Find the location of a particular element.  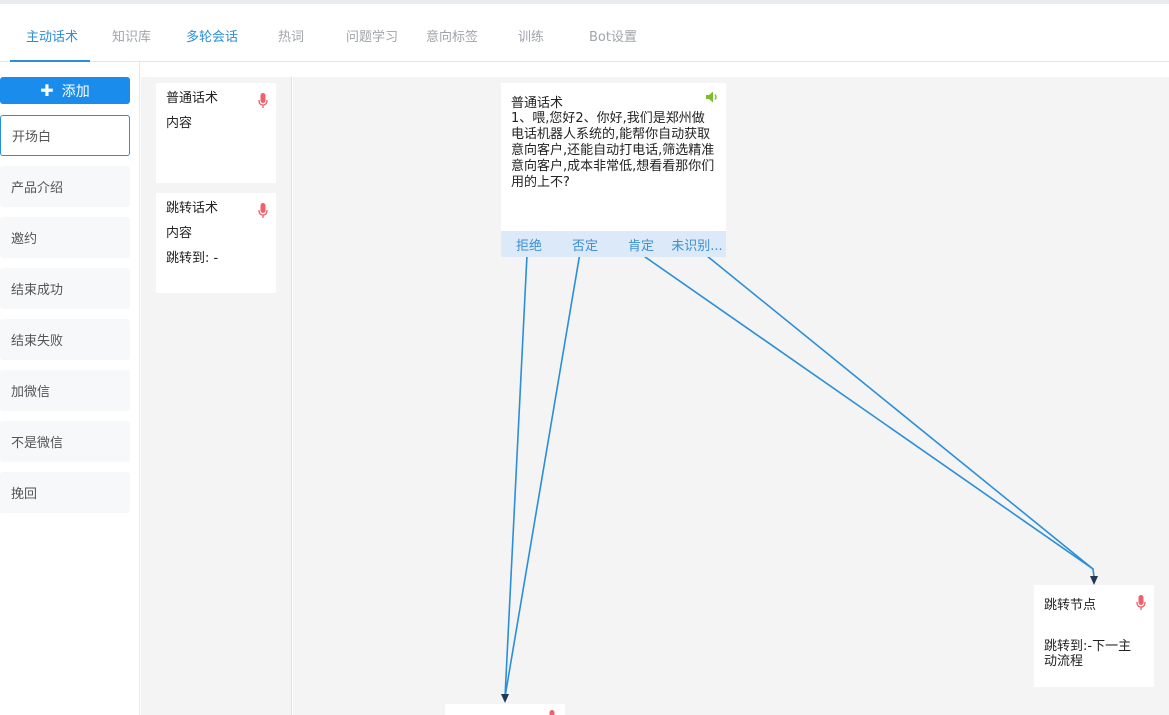

palette-jump-target: 跳转到: - is located at coordinates (192, 258).